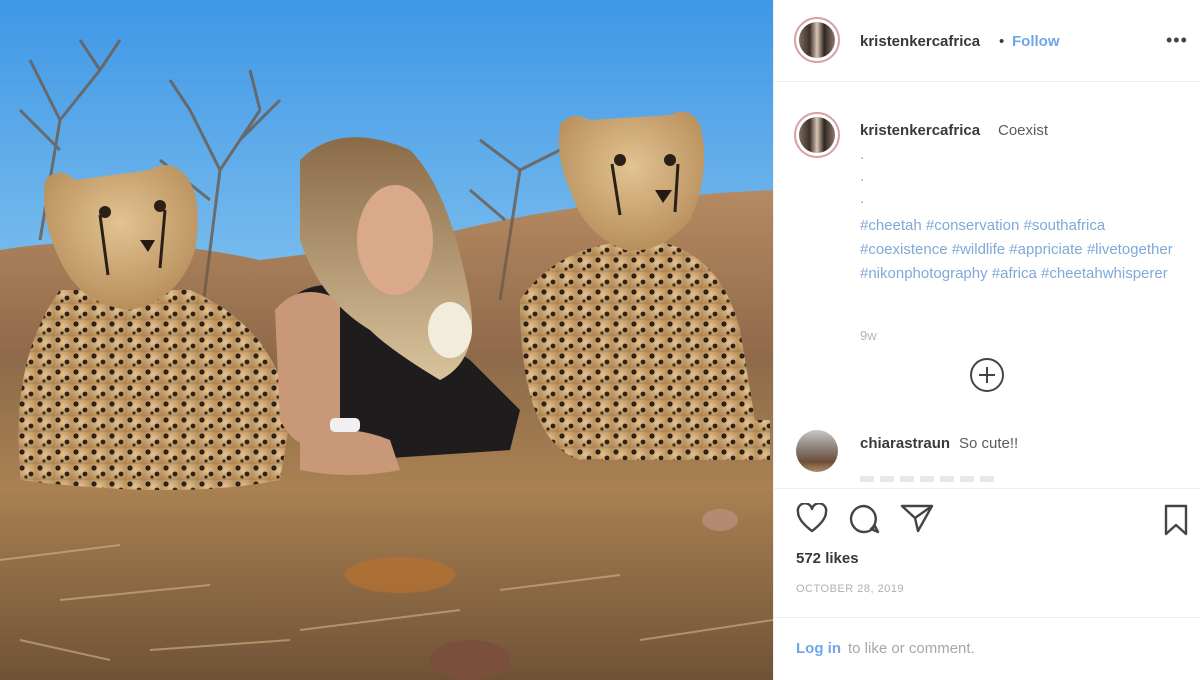  I want to click on hashtag-link: #conservation, so click(972, 225).